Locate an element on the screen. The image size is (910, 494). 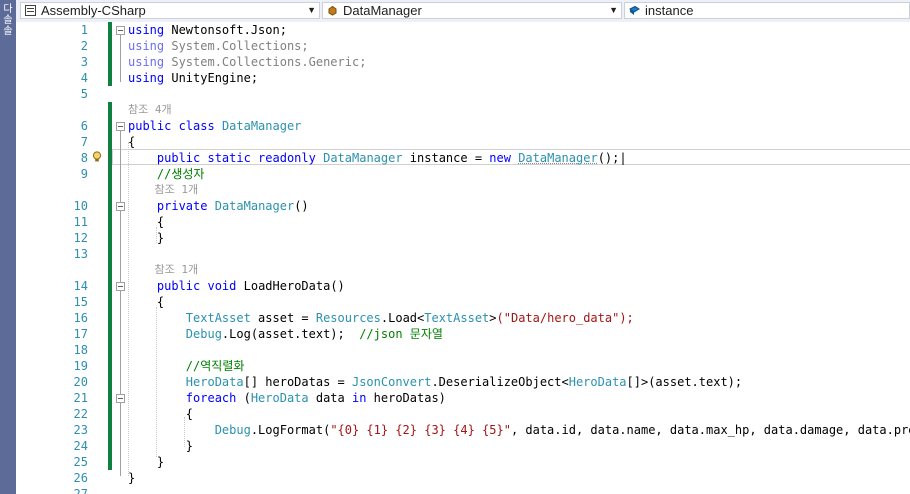
navigation-bar: Assembly-CSharp ▼ DataManager ▼ instance is located at coordinates (463, 11).